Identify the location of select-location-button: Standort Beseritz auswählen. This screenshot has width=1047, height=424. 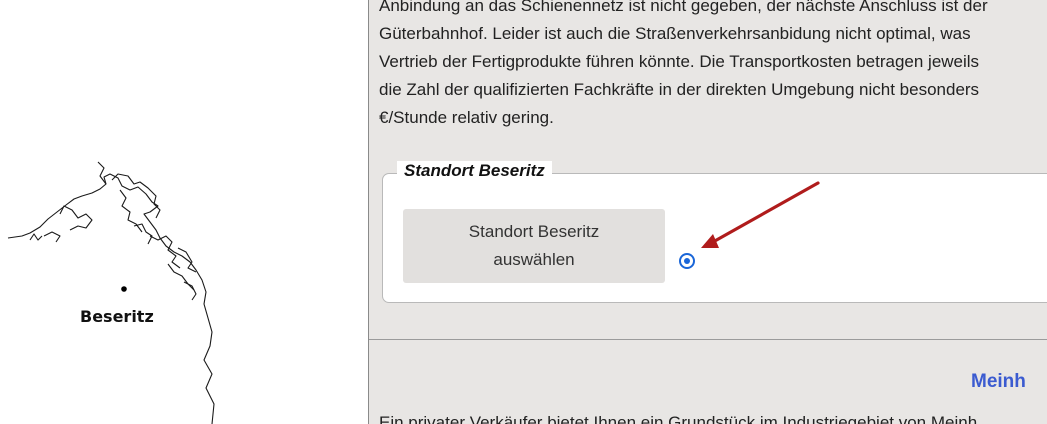
(534, 246).